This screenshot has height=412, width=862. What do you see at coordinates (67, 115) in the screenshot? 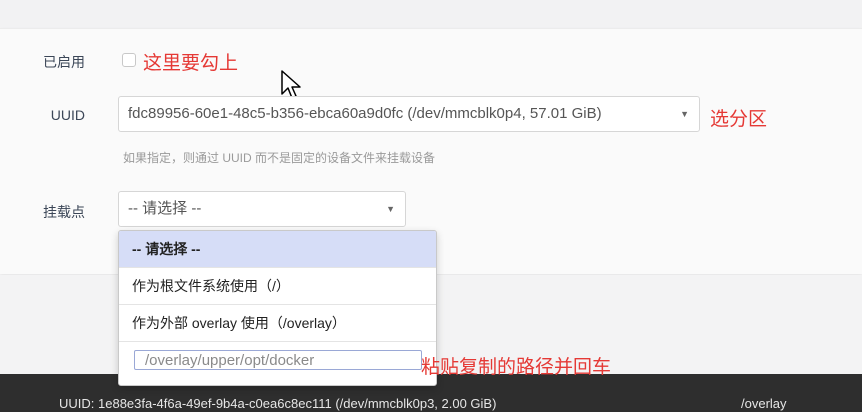
I see `uuid-label: UUID` at bounding box center [67, 115].